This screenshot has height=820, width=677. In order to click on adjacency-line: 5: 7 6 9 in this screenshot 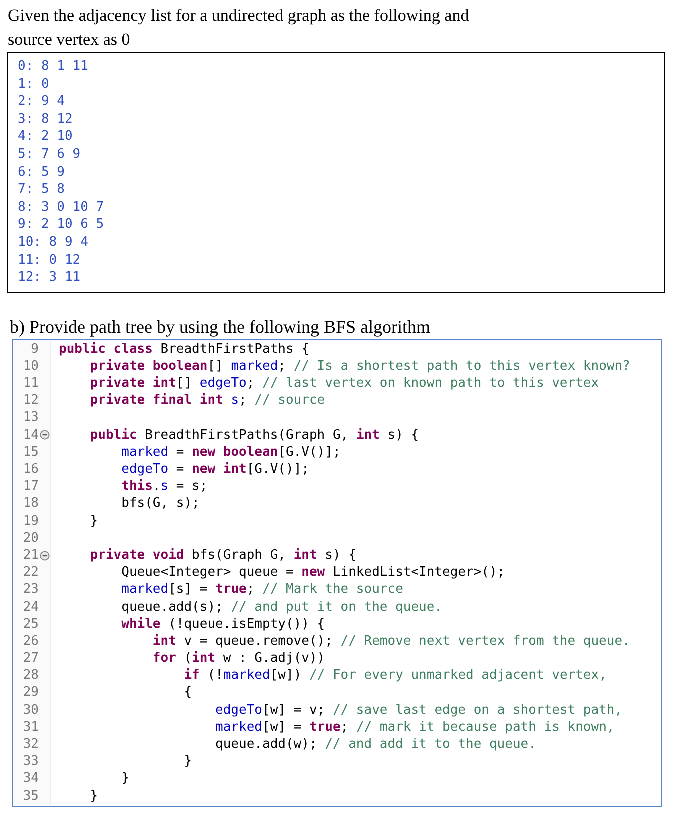, I will do `click(49, 155)`.